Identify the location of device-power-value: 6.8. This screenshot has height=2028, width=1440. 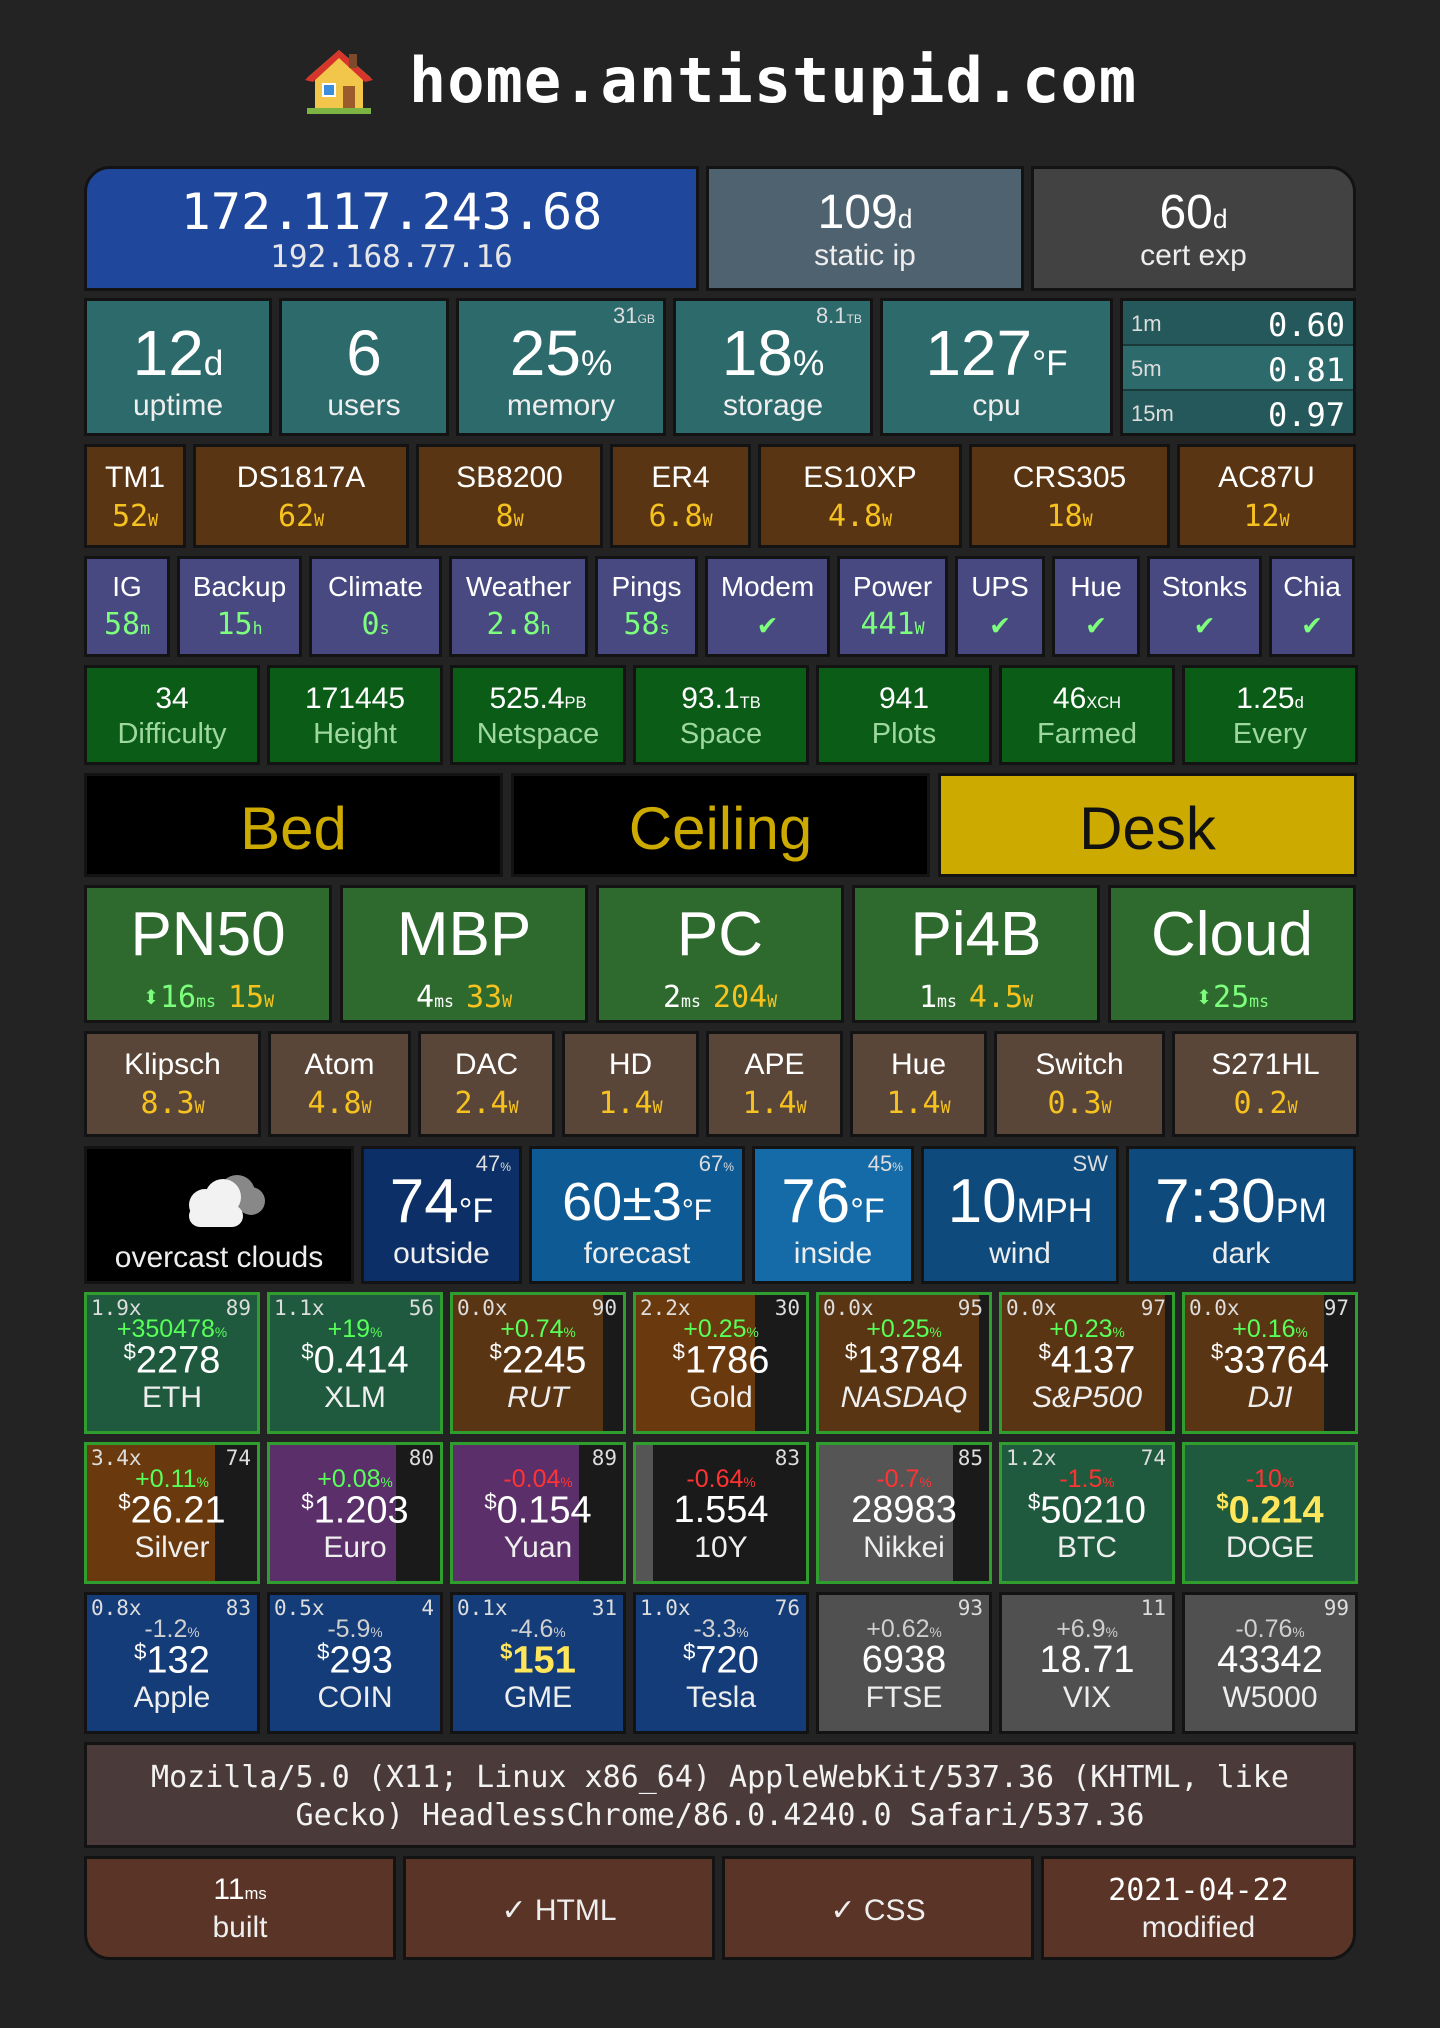
(675, 516).